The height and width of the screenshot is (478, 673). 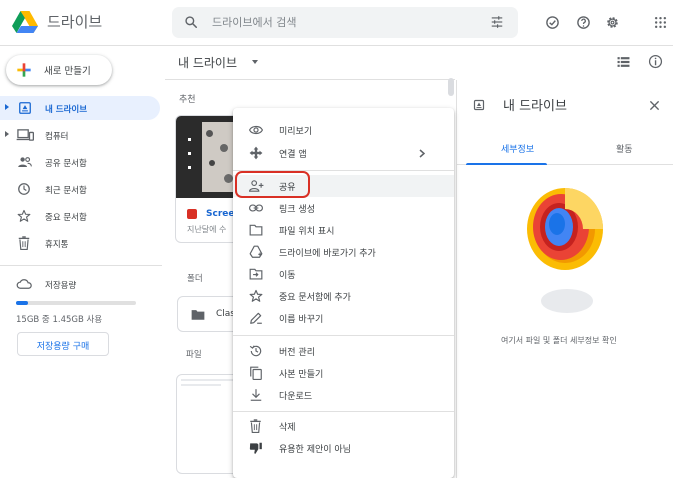 I want to click on history-icon, so click(x=255, y=351).